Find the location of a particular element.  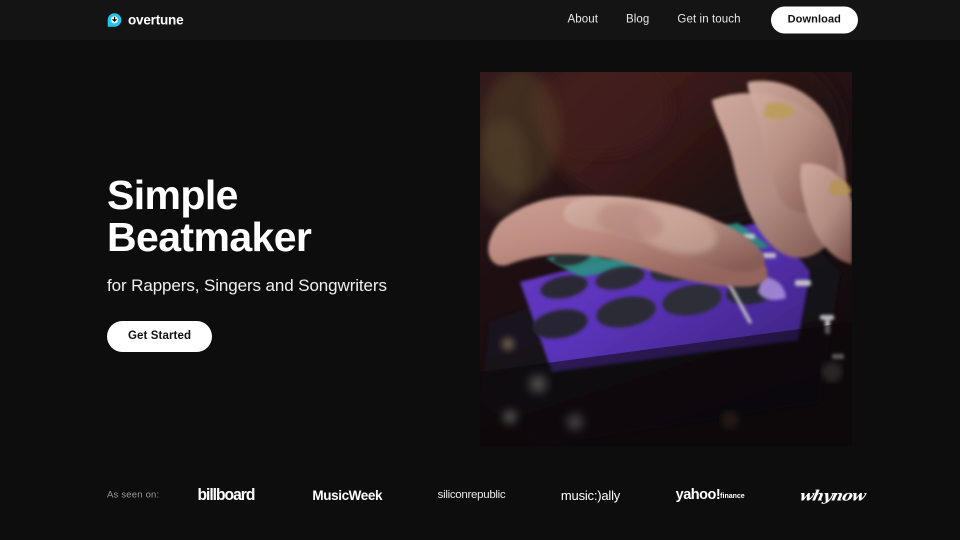

nav-link-about: About is located at coordinates (589, 20).